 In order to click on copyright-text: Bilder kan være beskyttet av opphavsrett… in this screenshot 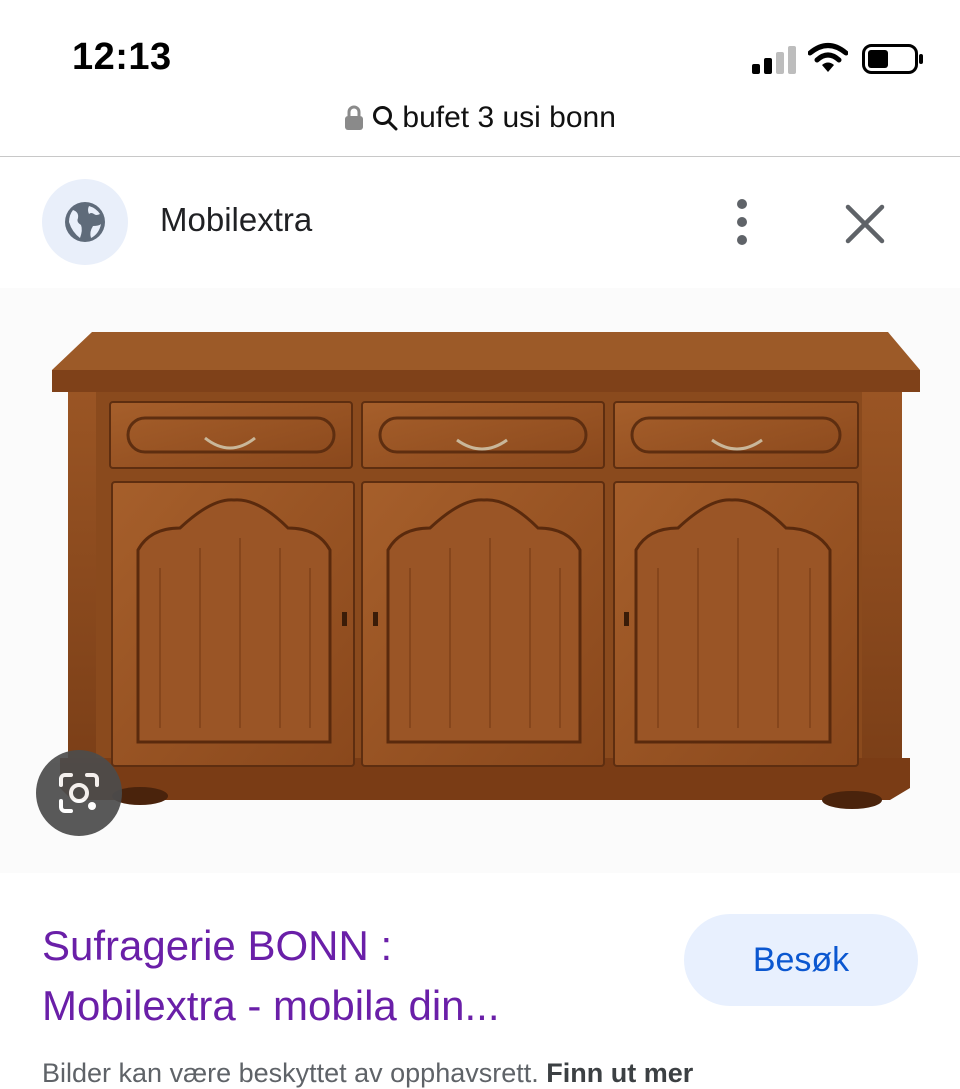, I will do `click(290, 1073)`.